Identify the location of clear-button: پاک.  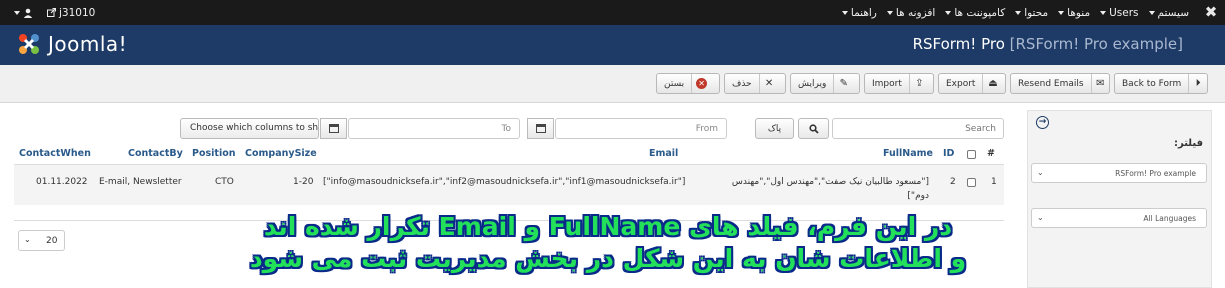
(774, 128).